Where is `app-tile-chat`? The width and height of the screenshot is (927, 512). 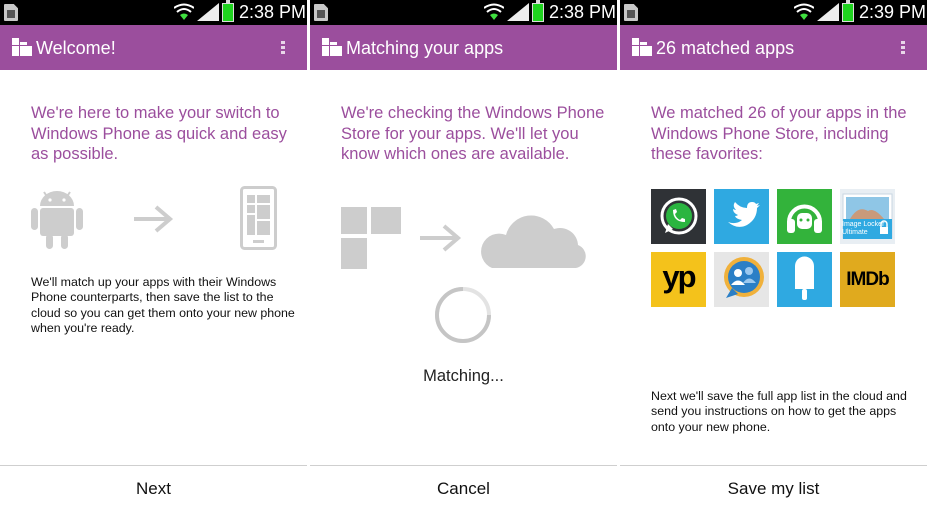
app-tile-chat is located at coordinates (741, 279).